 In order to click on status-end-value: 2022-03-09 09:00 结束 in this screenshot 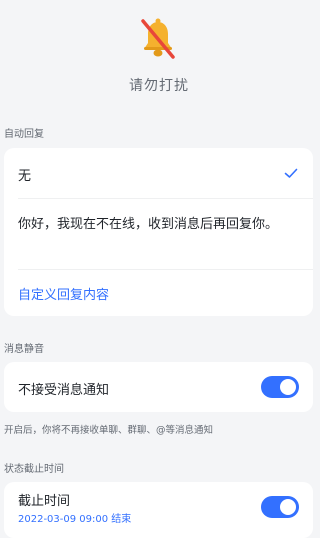, I will do `click(74, 517)`.